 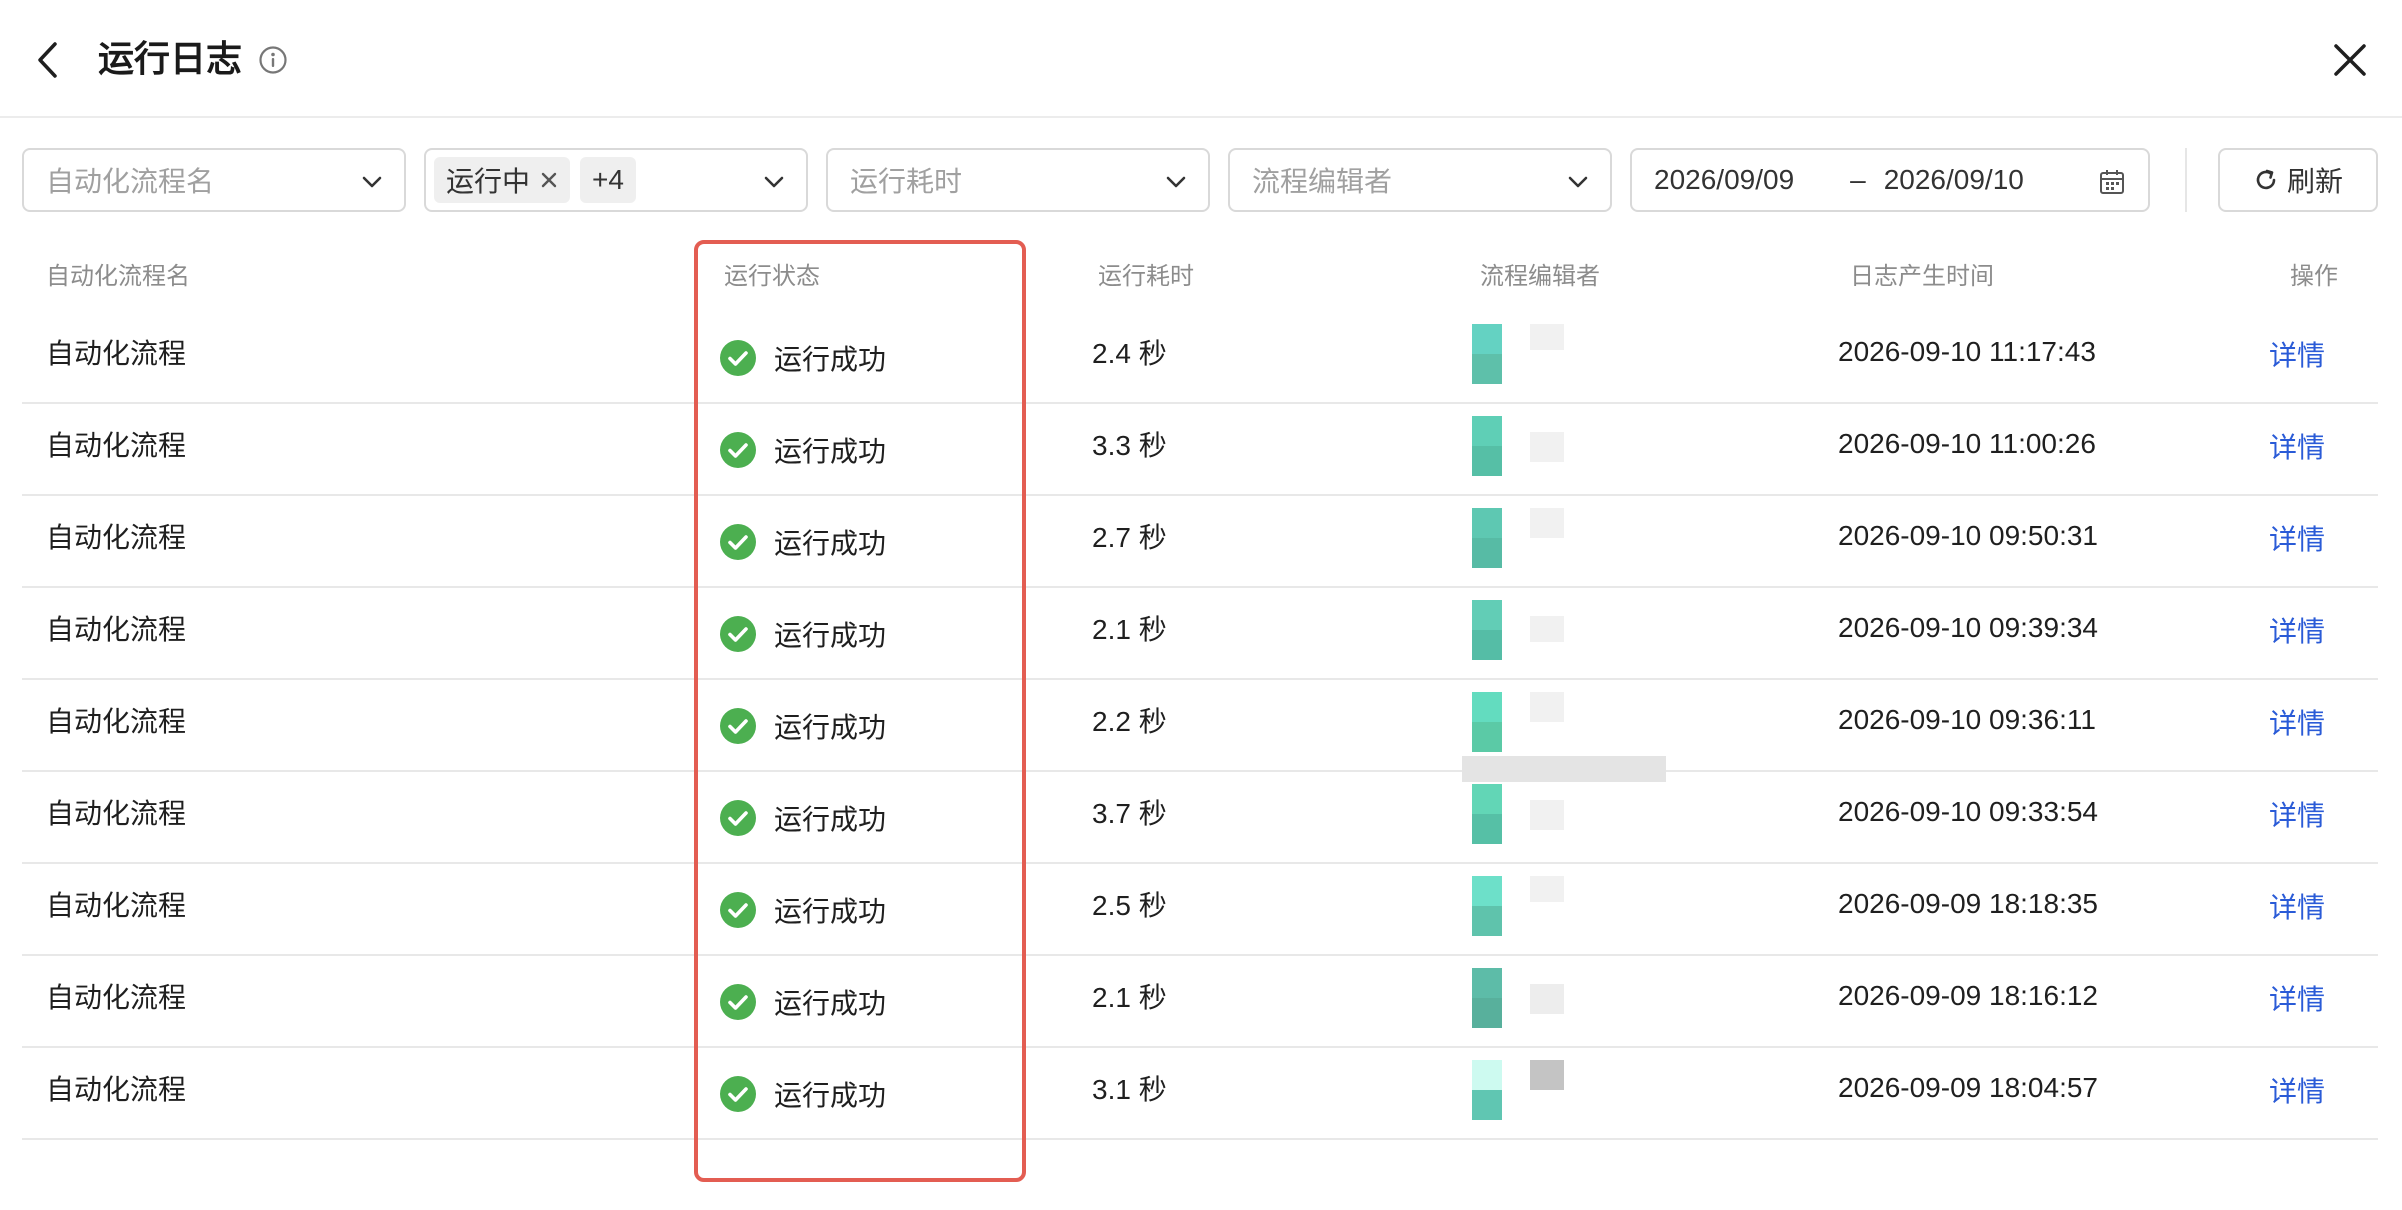 What do you see at coordinates (1967, 719) in the screenshot?
I see `log-time-cell: 2026-09-10 09:36:11` at bounding box center [1967, 719].